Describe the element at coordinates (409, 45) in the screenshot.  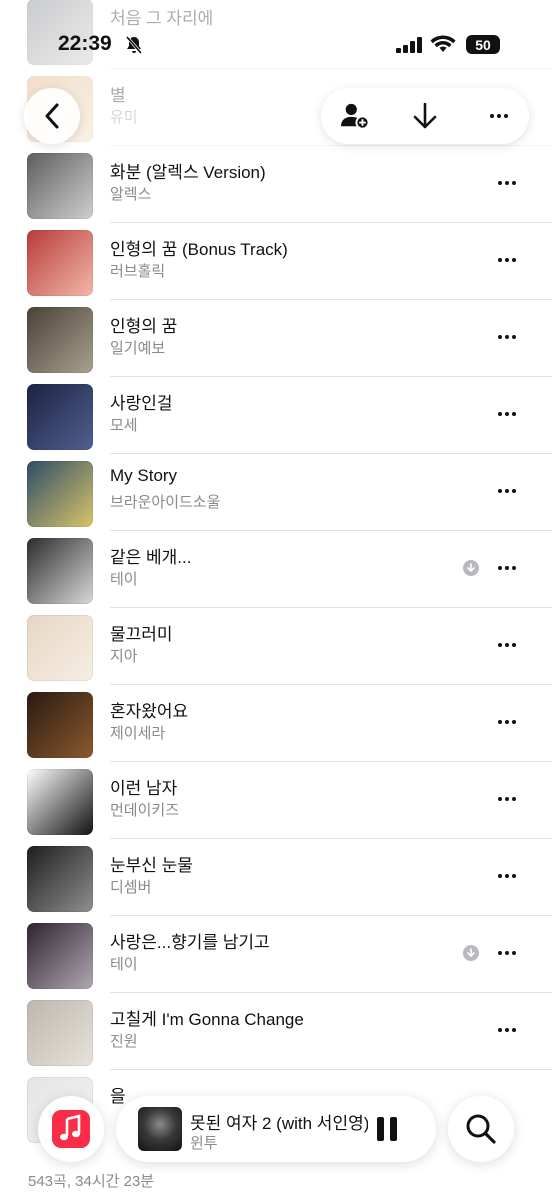
I see `cellular-signal-icon` at that location.